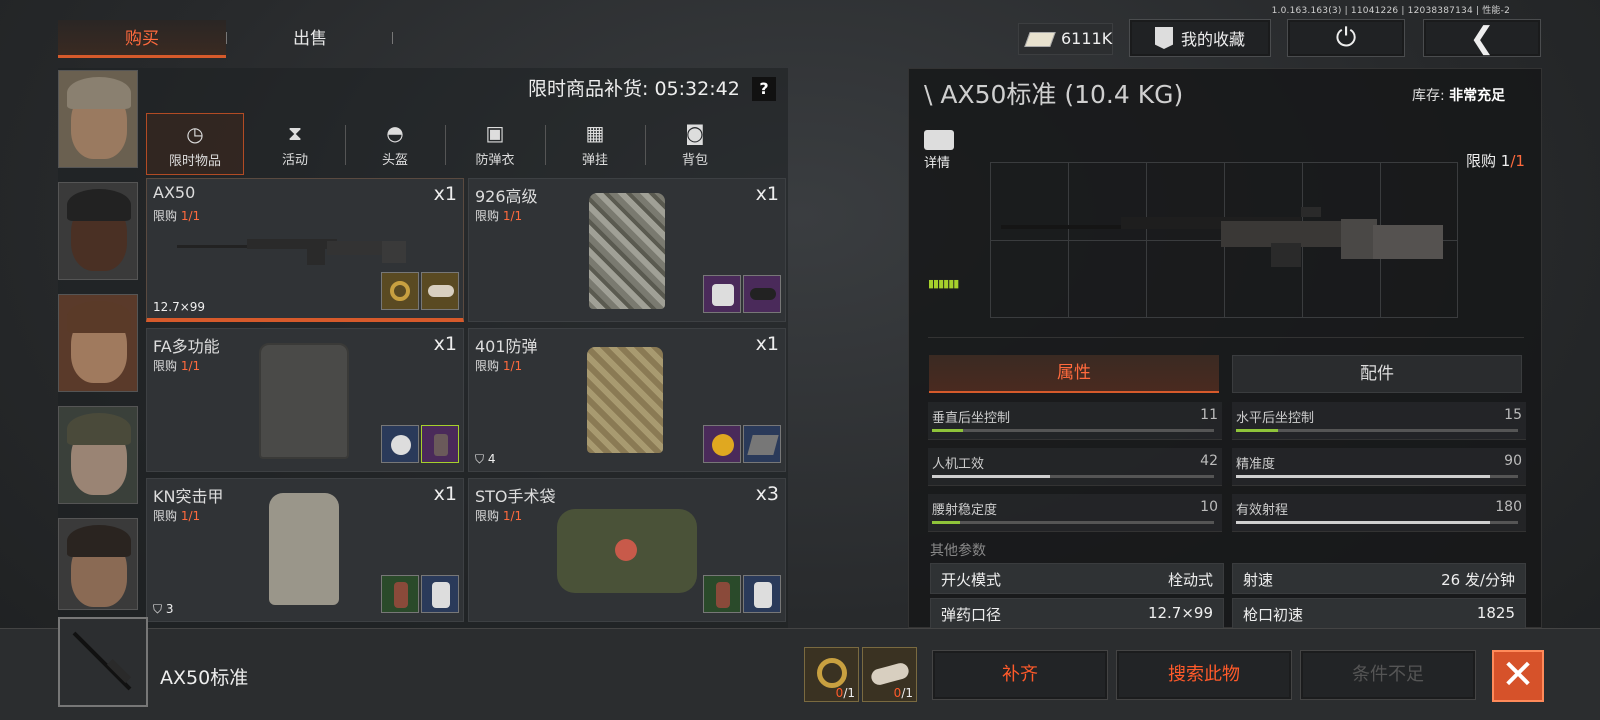  Describe the element at coordinates (1200, 38) in the screenshot. I see `favorites-button: 我的收藏` at that location.